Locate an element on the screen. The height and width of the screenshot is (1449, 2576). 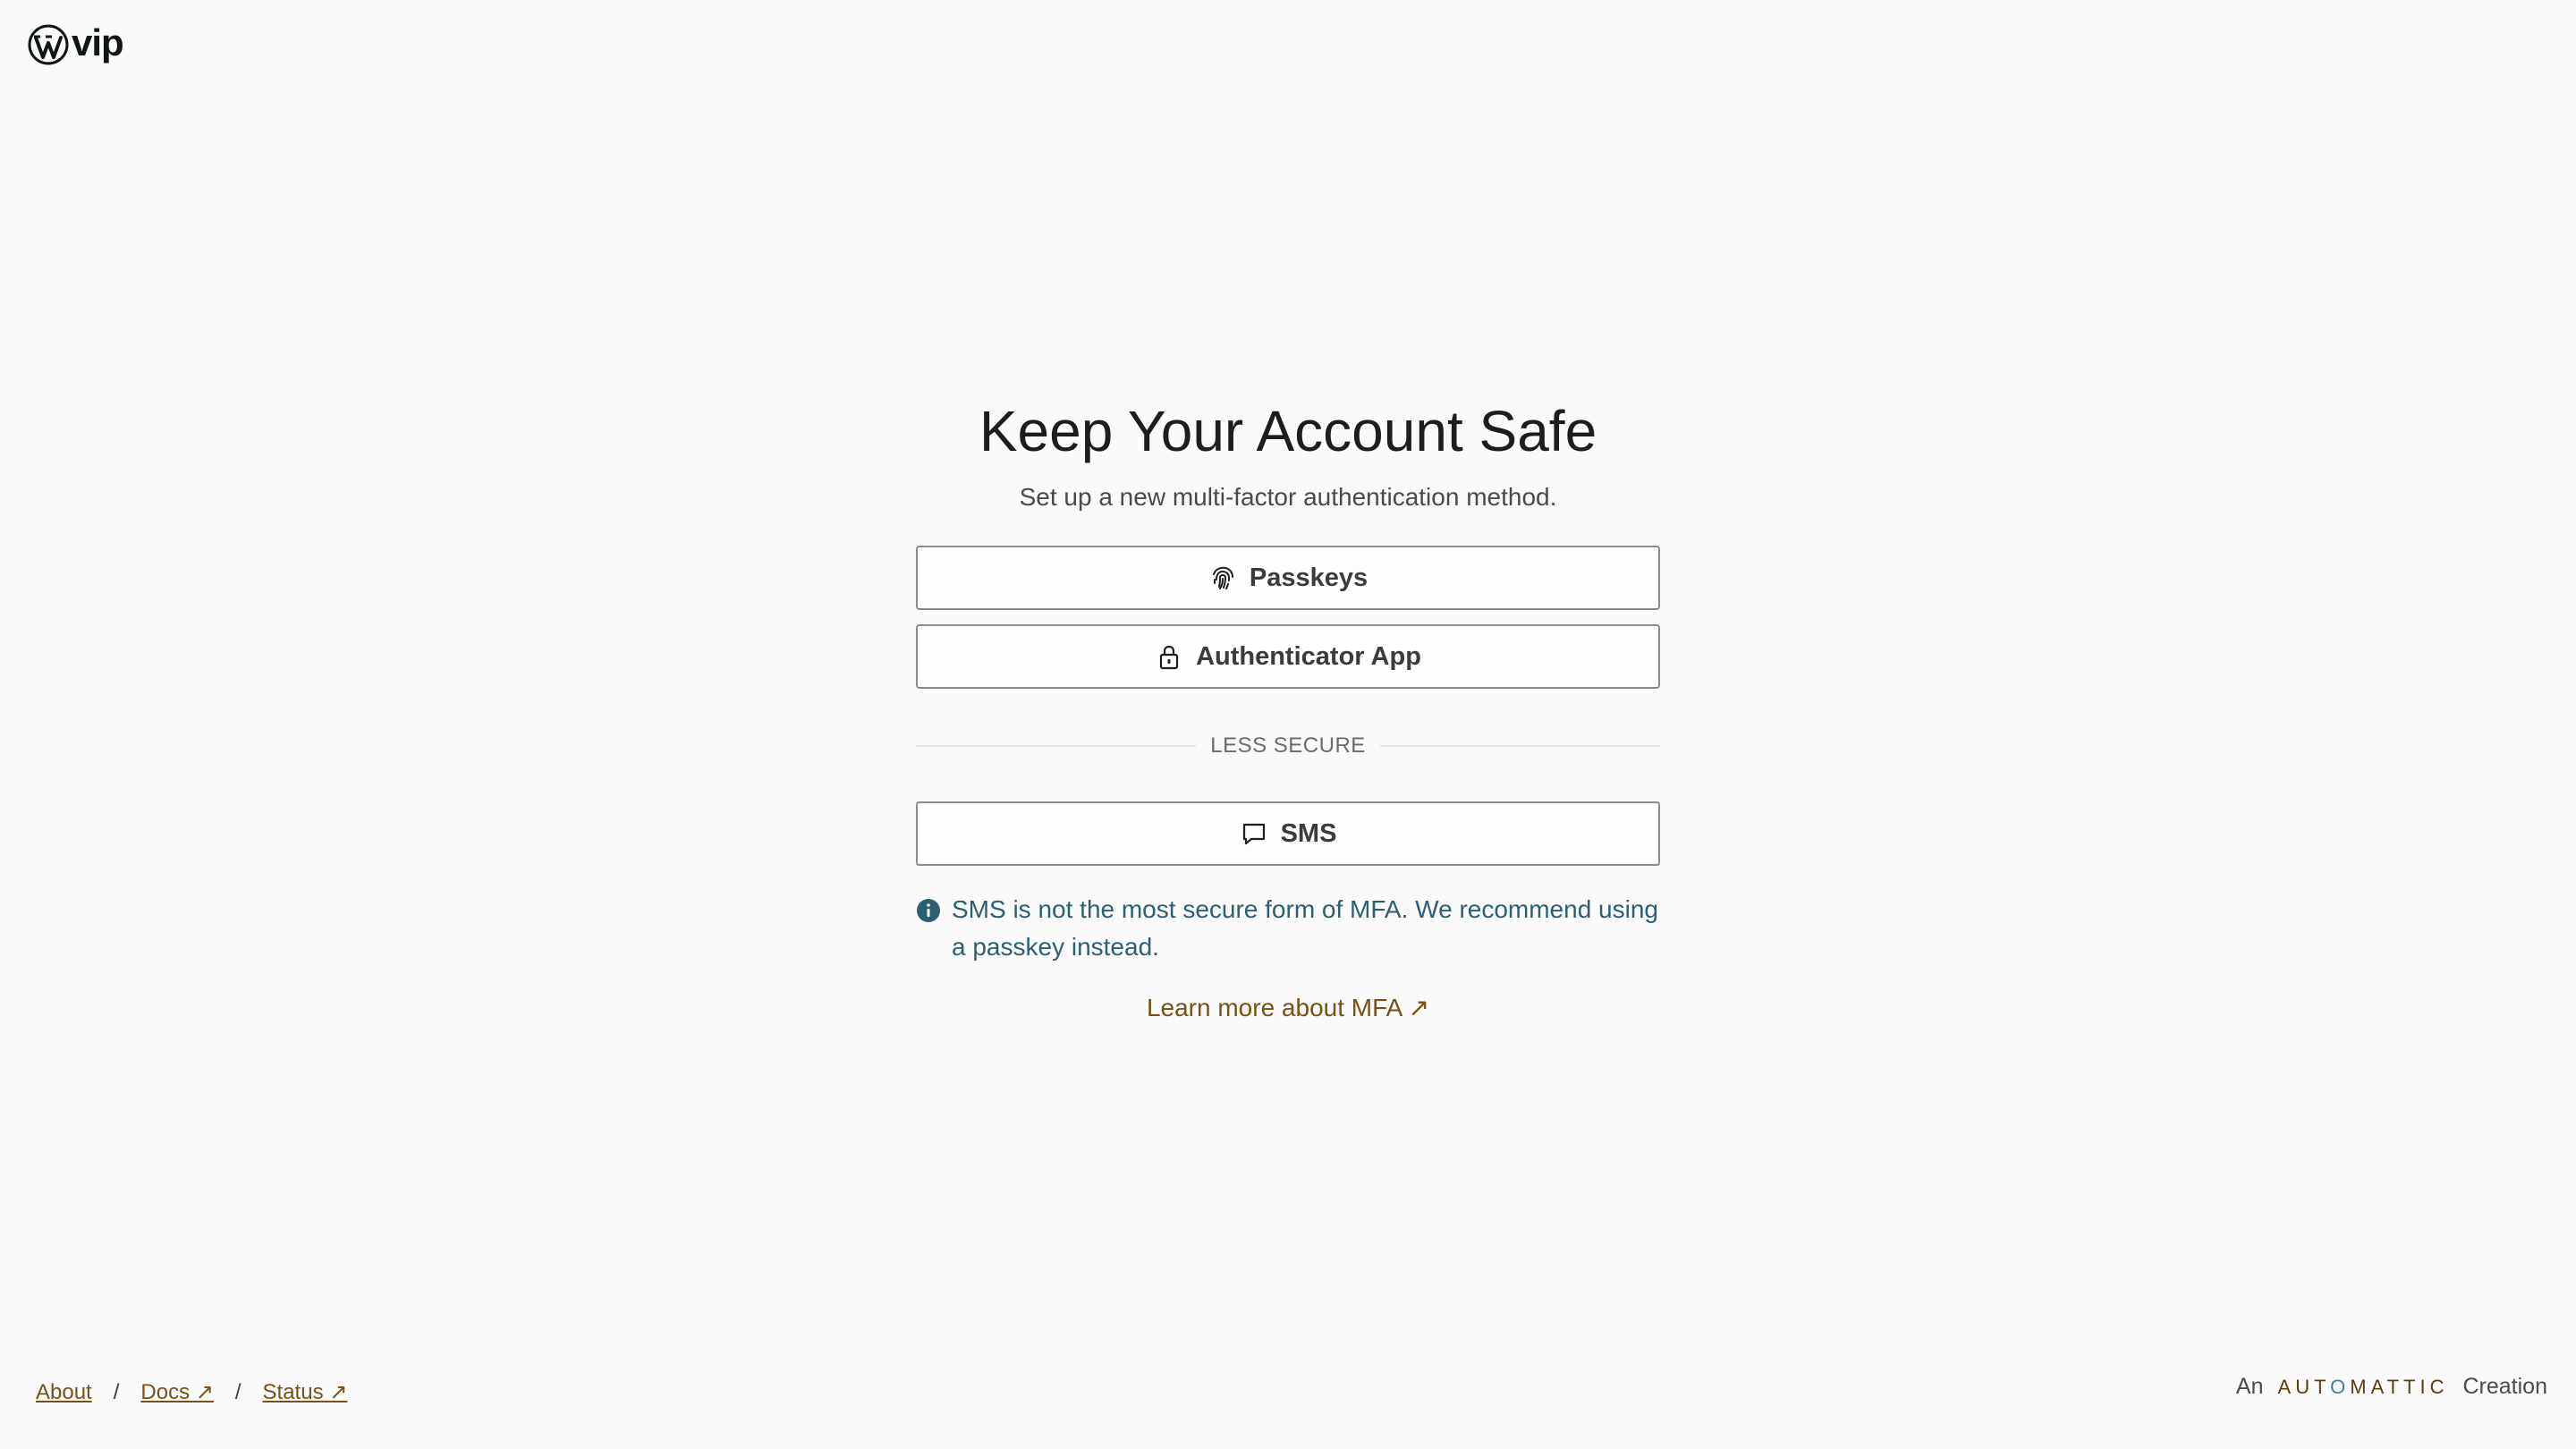
fingerprint-icon is located at coordinates (1222, 577).